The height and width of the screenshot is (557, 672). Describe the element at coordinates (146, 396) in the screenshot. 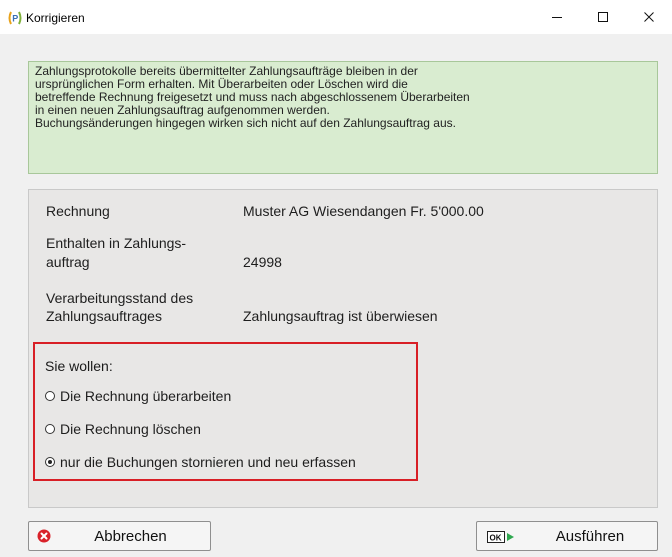

I see `radio-label: Die Rechnung überarbeiten` at that location.